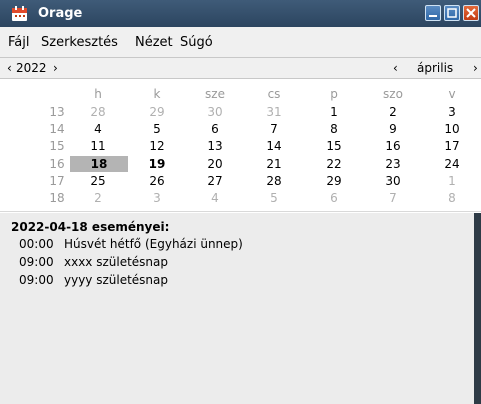 This screenshot has height=404, width=481. What do you see at coordinates (98, 94) in the screenshot?
I see `weekday-header: h` at bounding box center [98, 94].